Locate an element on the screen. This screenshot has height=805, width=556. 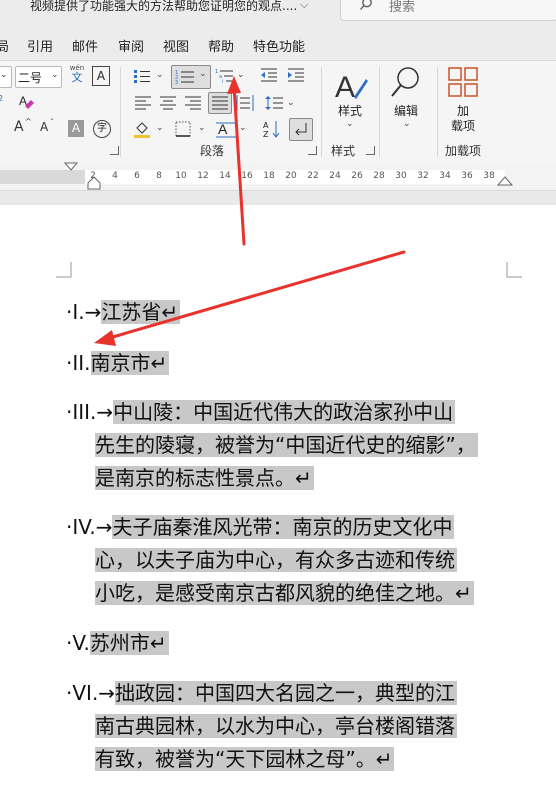
list-item: ·VI.→拙政园：中国四大名园之一，典型的江 is located at coordinates (262, 693).